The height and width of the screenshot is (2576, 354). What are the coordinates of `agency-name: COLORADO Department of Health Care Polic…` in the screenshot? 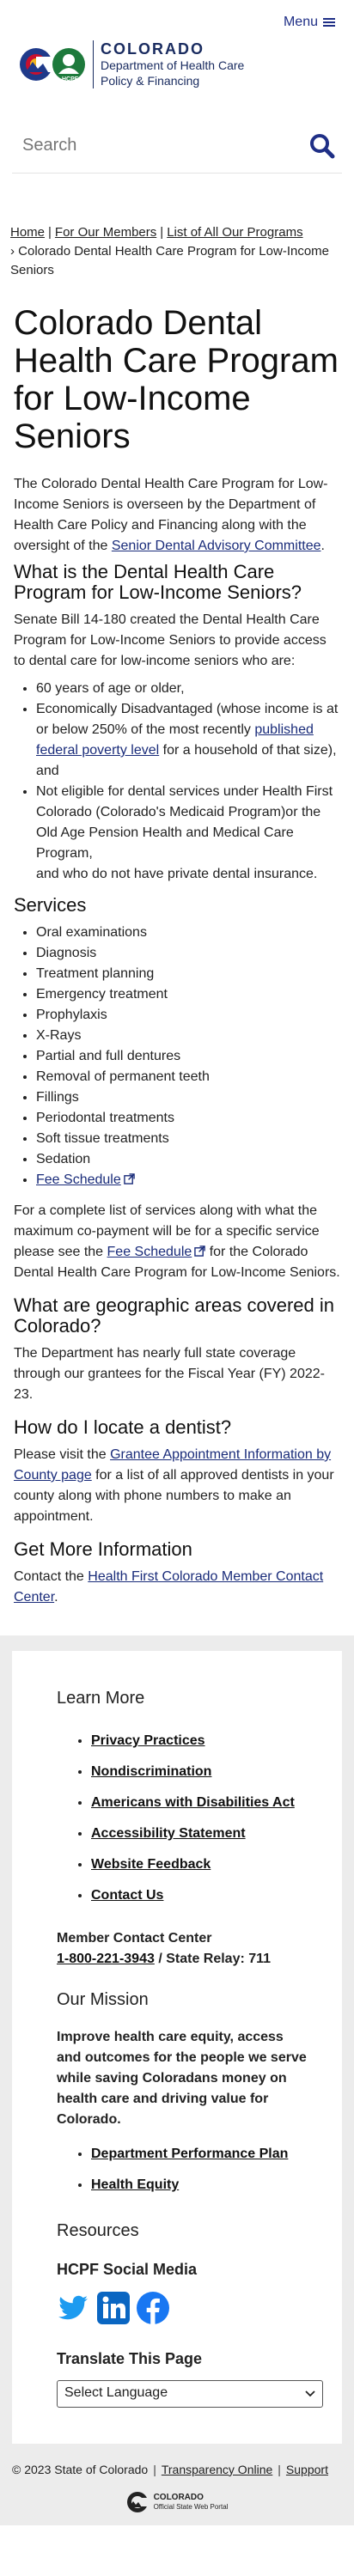 It's located at (172, 64).